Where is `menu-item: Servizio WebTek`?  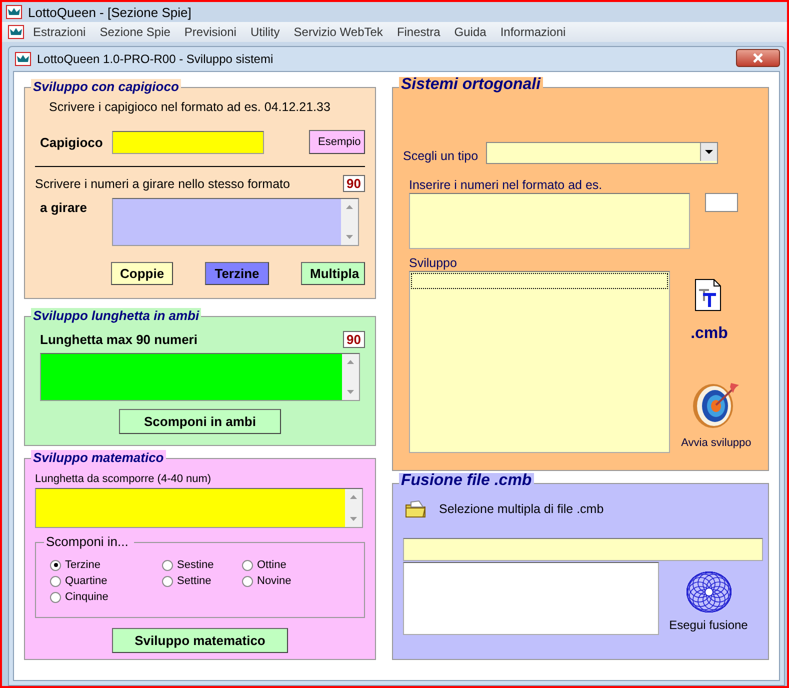
menu-item: Servizio WebTek is located at coordinates (338, 32).